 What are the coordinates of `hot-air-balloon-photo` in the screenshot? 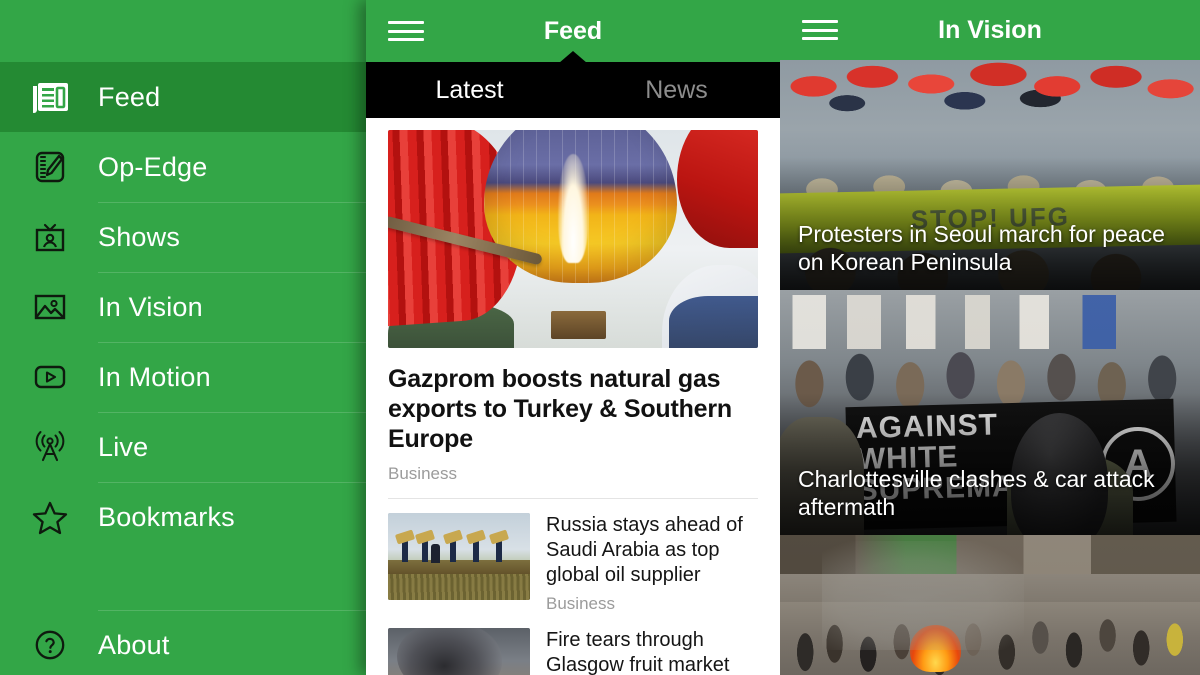 It's located at (573, 239).